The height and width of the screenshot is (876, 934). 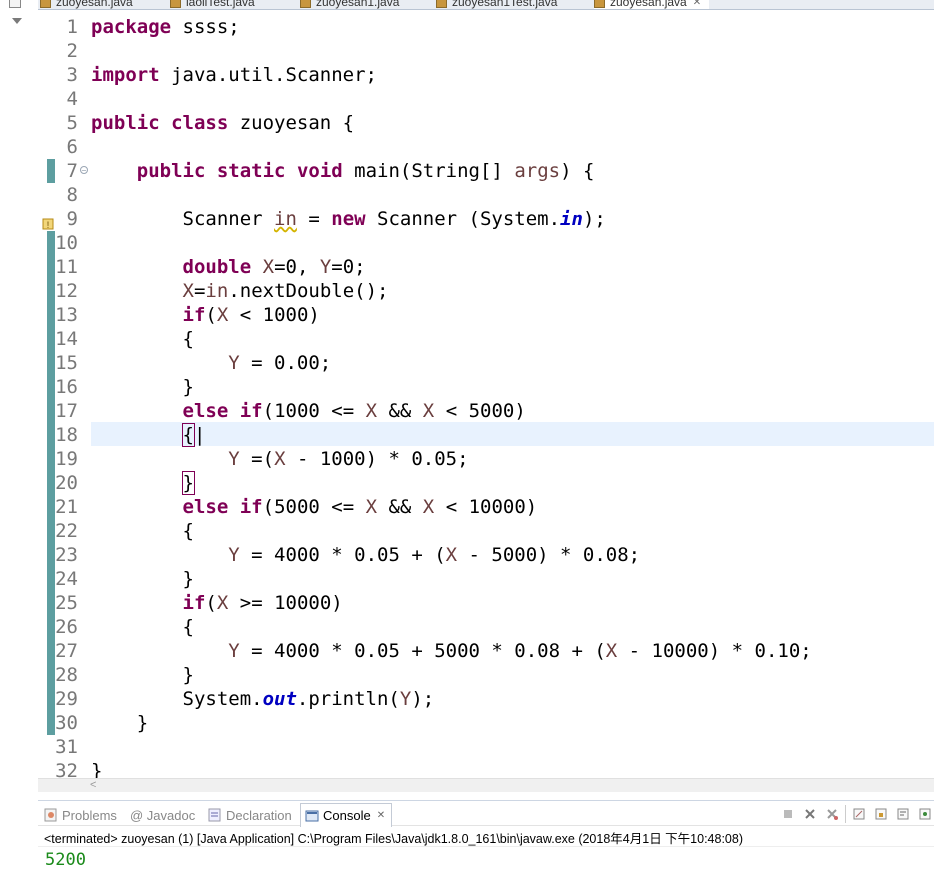 I want to click on remove-launch-icon, so click(x=810, y=814).